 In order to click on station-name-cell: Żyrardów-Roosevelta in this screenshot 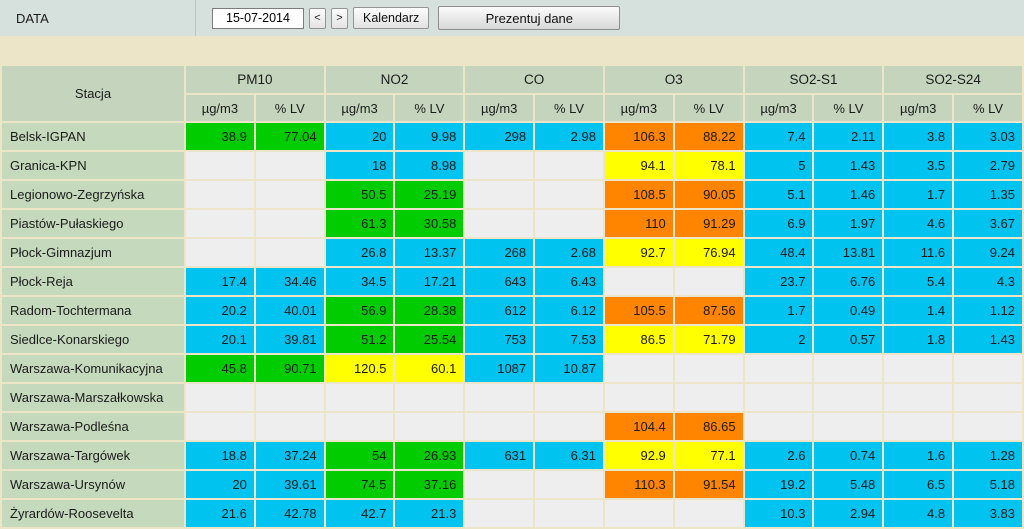, I will do `click(93, 513)`.